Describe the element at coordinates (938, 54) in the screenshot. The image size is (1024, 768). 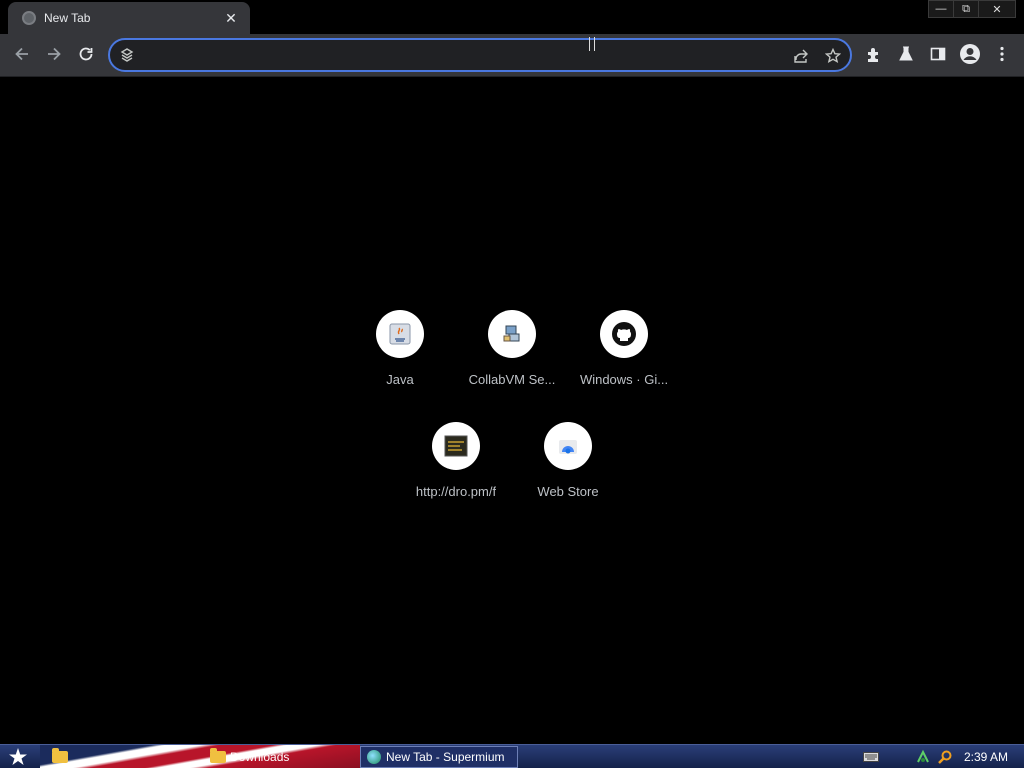
I see `side-panel-icon` at that location.